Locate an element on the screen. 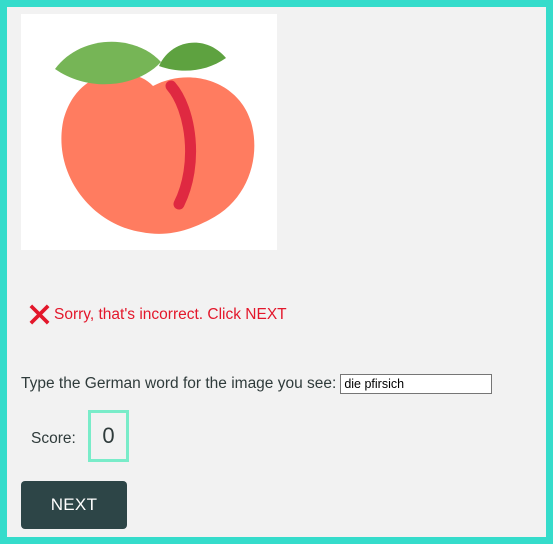 Image resolution: width=553 pixels, height=544 pixels. peach-icon is located at coordinates (155, 137).